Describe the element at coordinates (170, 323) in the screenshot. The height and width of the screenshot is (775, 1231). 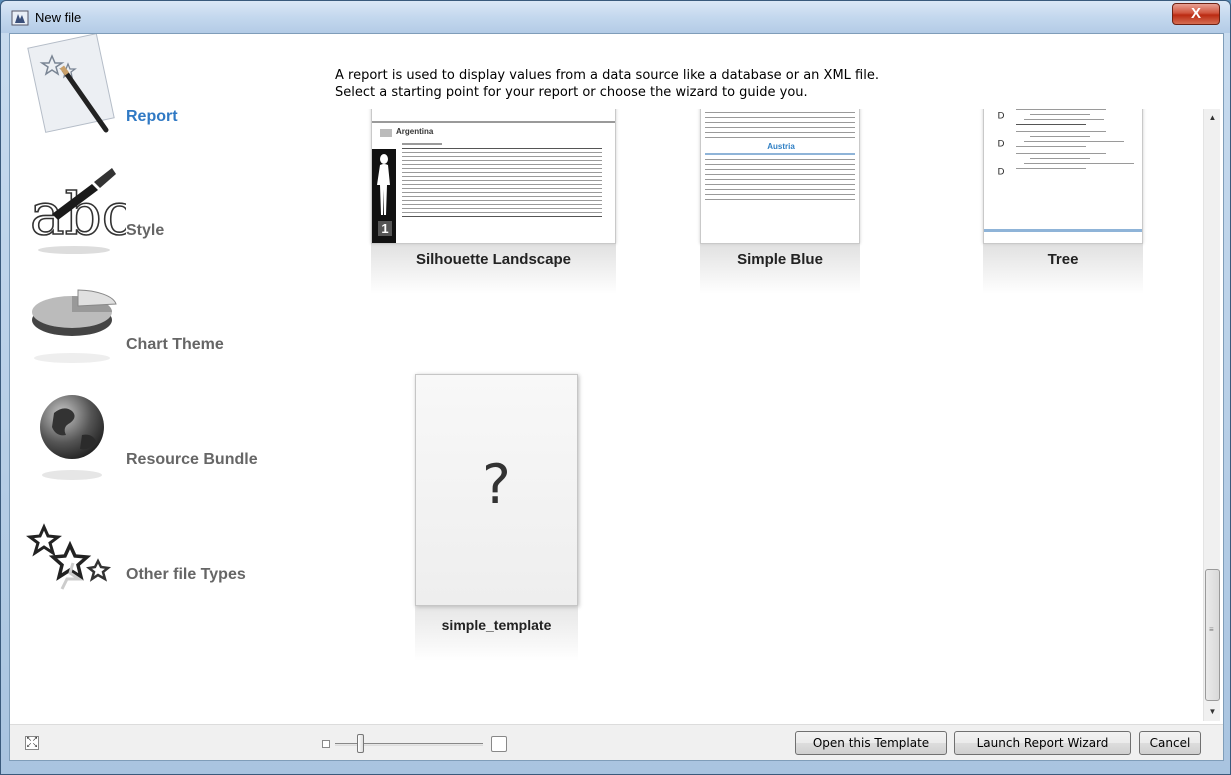
I see `sidebar-item-chart-theme: Chart Theme` at that location.